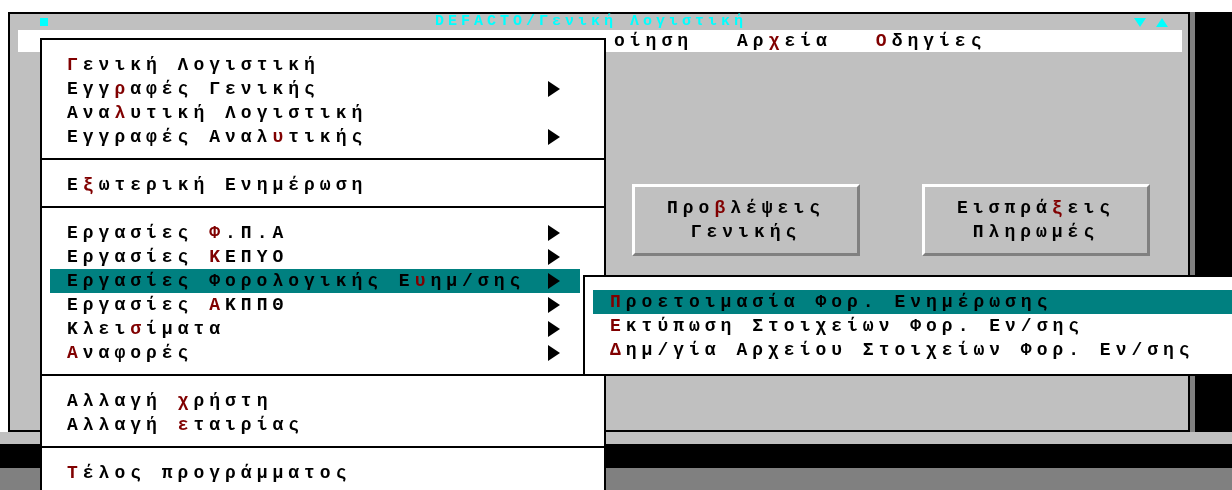  I want to click on menu-bar-item: Ο δηγίες, so click(931, 41).